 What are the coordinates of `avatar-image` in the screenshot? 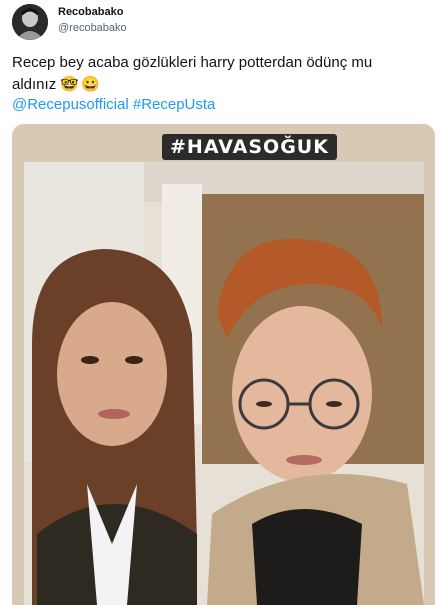 It's located at (30, 22).